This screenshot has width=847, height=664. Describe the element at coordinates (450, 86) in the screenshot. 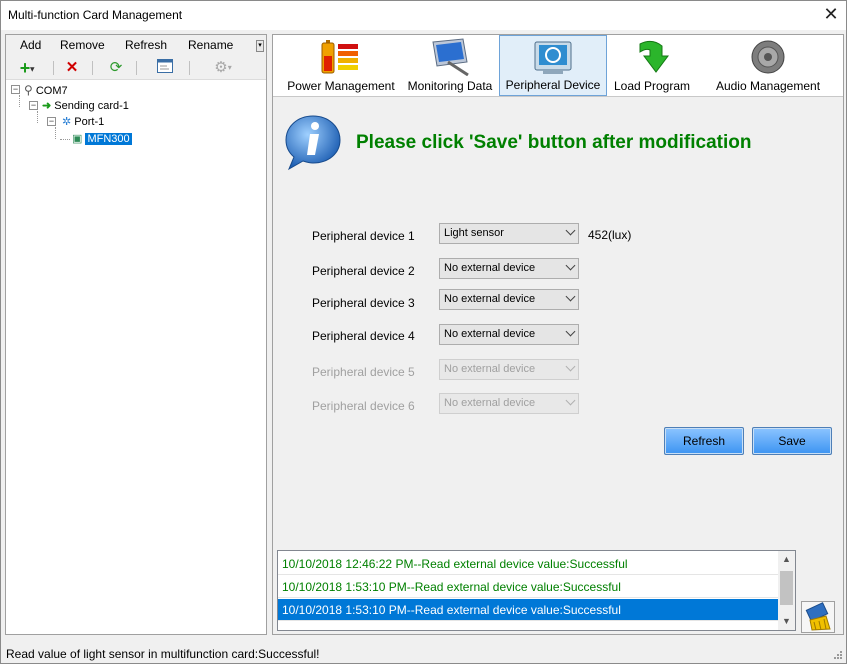

I see `tab-label: Monitoring Data` at that location.